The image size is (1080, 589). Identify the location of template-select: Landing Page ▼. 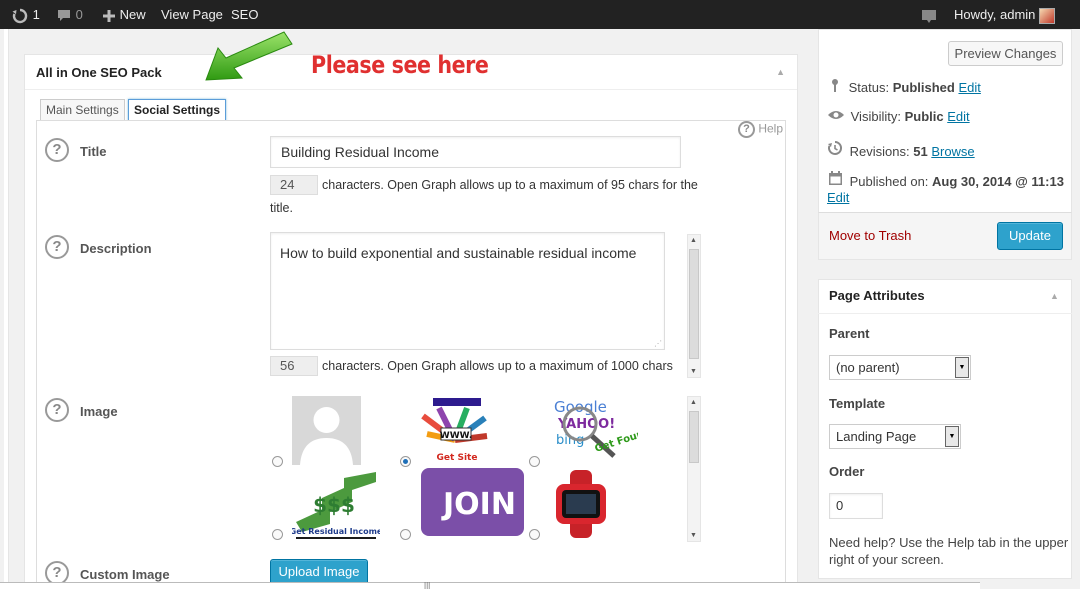
(895, 436).